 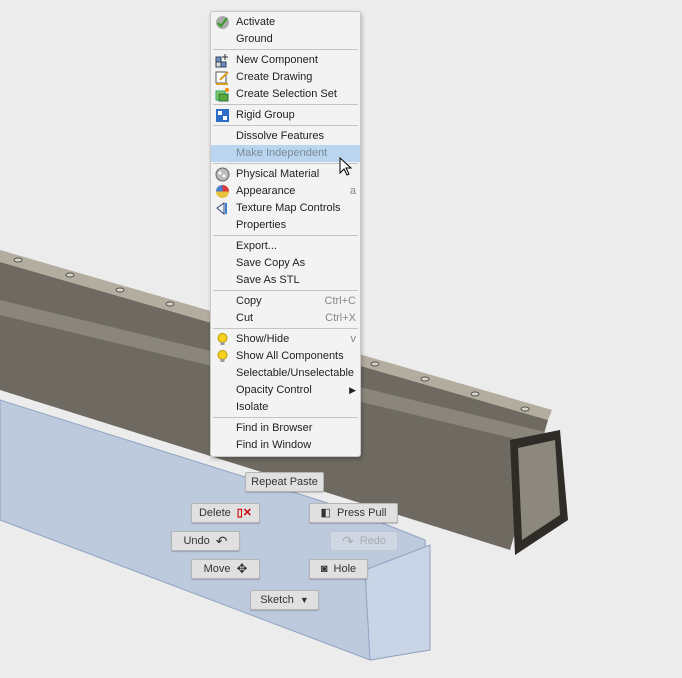 What do you see at coordinates (325, 513) in the screenshot?
I see `press-pull-icon: ◧` at bounding box center [325, 513].